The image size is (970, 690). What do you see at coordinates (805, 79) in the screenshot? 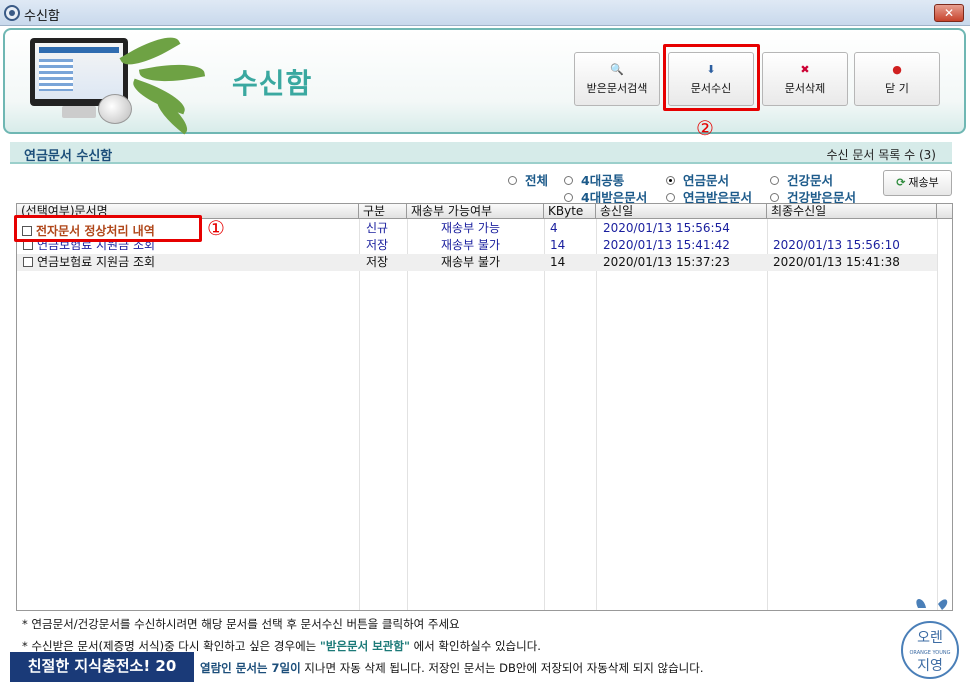
I see `delete-documents-button: ✖ 문서삭제` at bounding box center [805, 79].